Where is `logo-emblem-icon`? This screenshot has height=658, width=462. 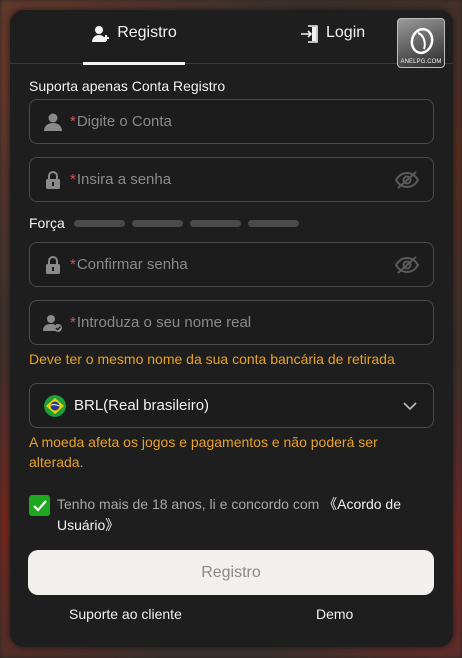 logo-emblem-icon is located at coordinates (422, 41).